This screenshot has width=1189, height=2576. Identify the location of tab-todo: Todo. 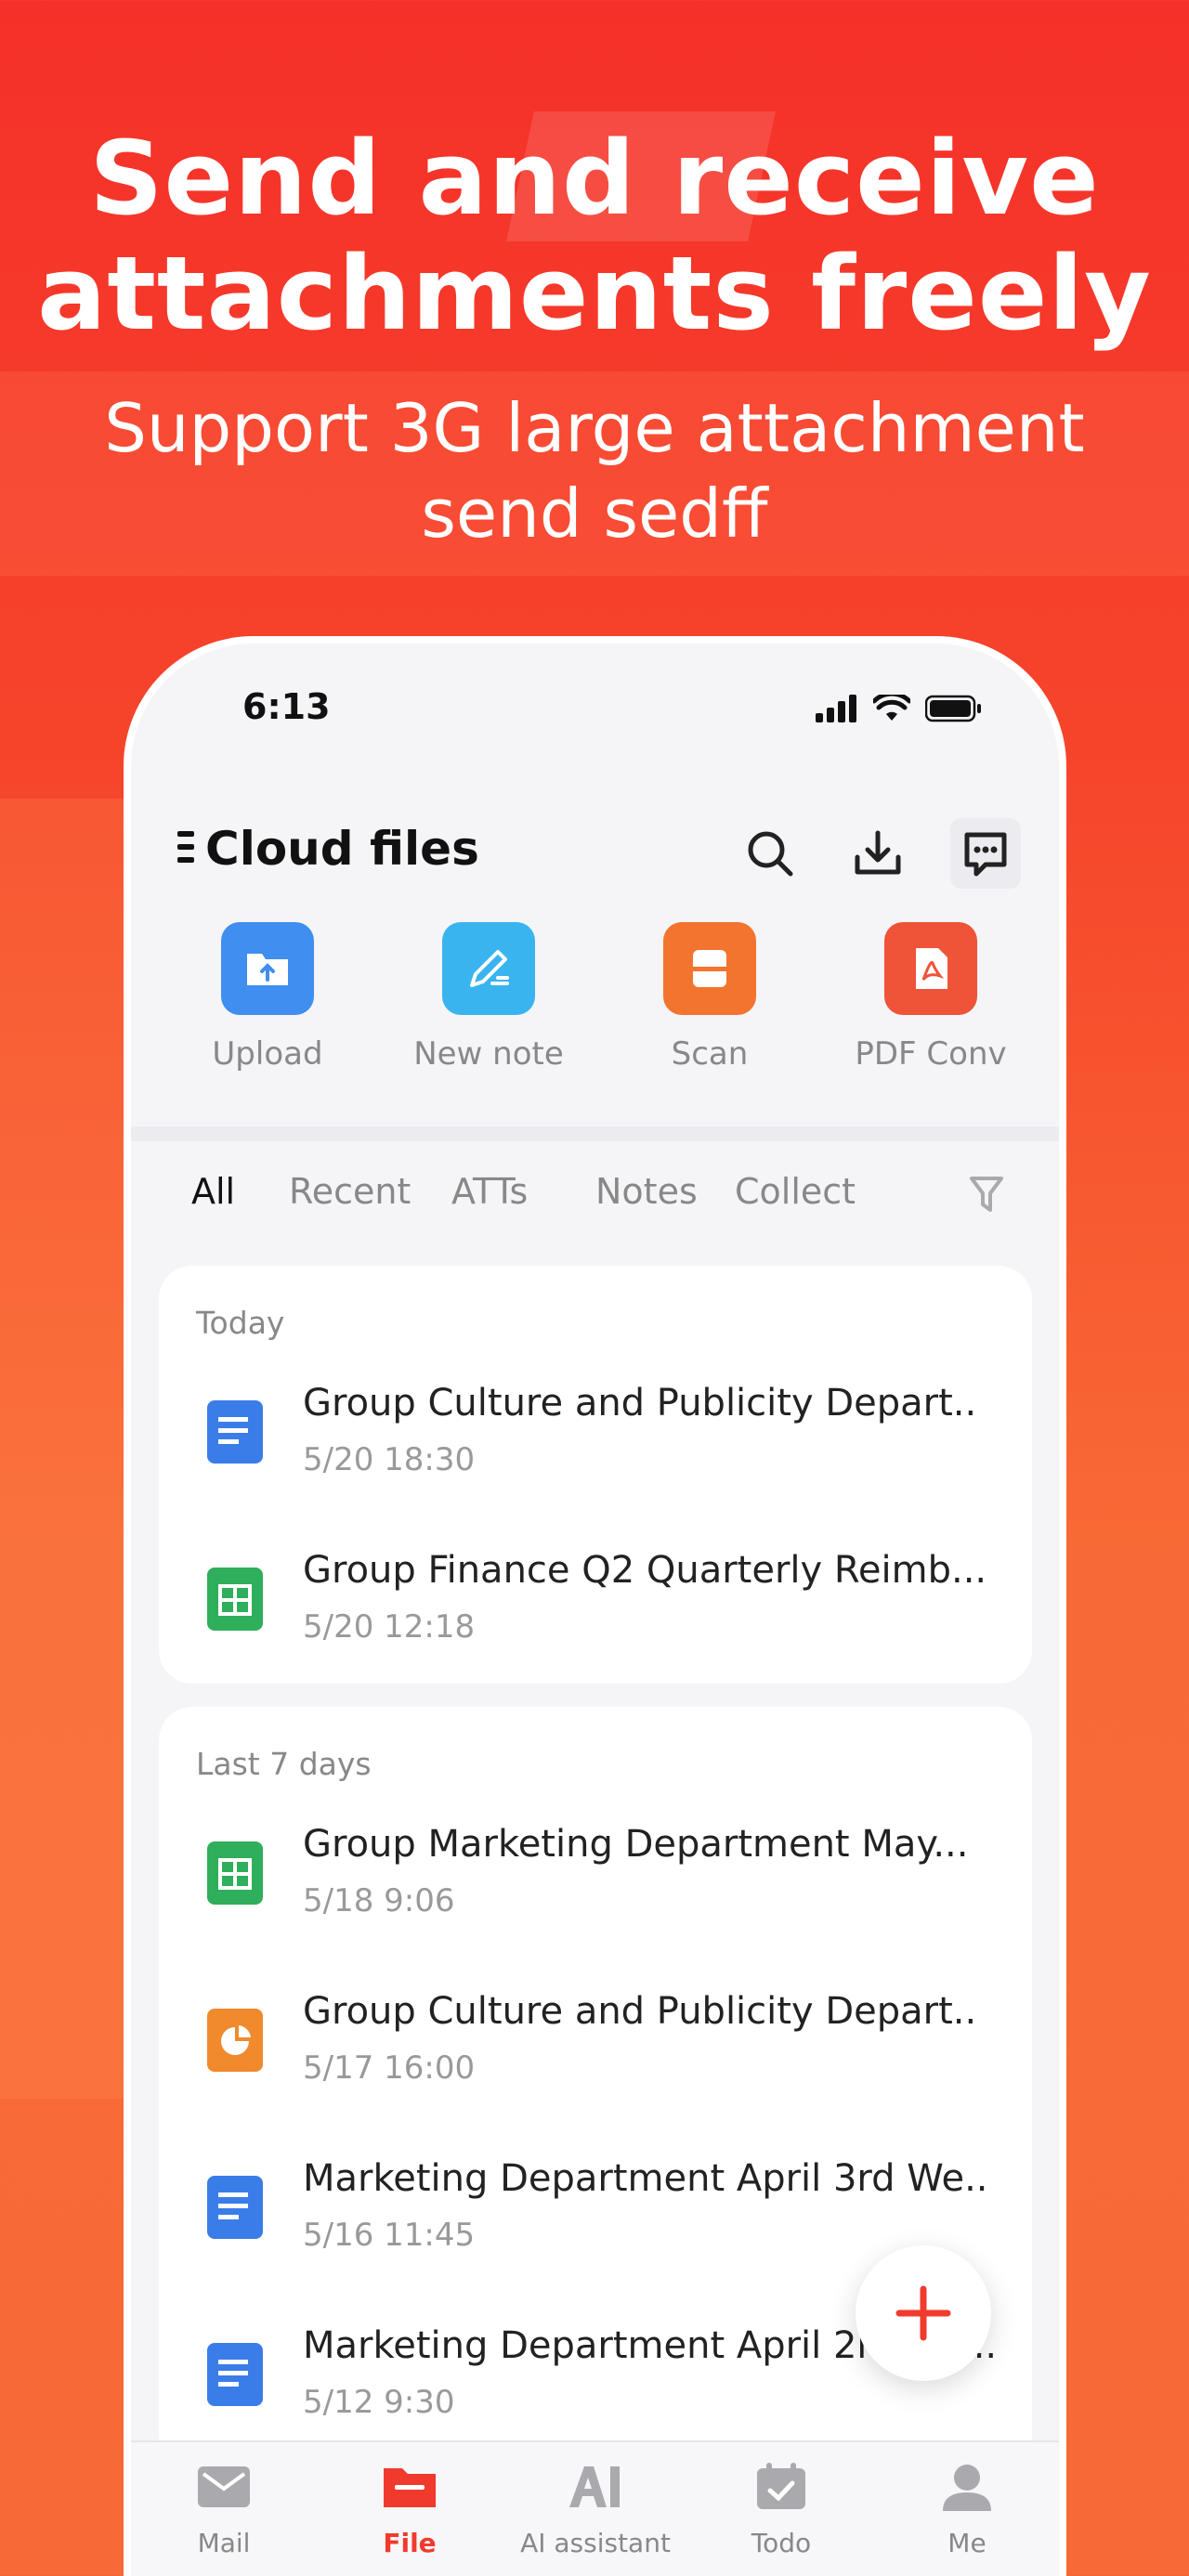
(781, 2509).